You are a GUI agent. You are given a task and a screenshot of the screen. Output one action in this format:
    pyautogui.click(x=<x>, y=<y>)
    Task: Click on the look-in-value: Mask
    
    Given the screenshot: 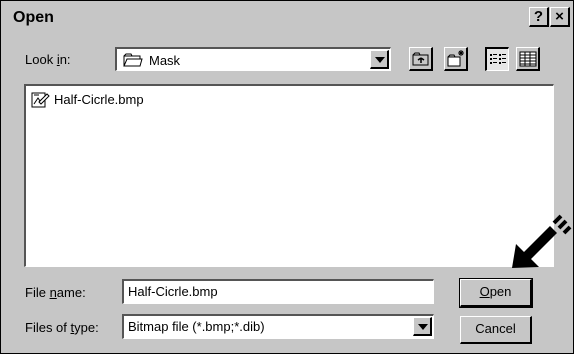 What is the action you would take?
    pyautogui.click(x=165, y=60)
    